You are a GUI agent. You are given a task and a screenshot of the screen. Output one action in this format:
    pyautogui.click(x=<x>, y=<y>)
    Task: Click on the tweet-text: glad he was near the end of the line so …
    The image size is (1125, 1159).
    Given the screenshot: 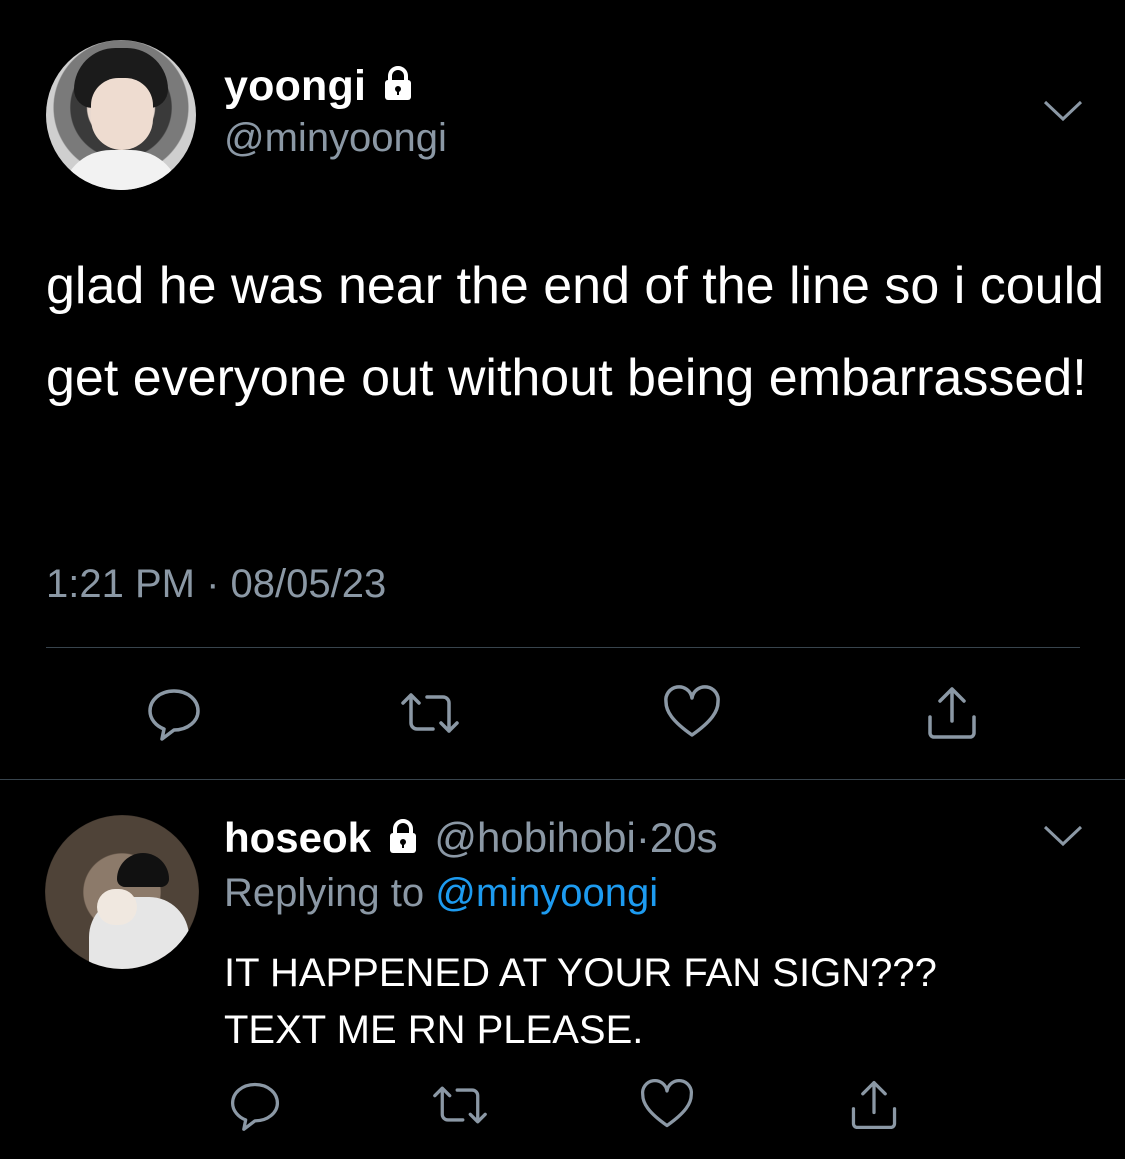 What is the action you would take?
    pyautogui.click(x=575, y=332)
    